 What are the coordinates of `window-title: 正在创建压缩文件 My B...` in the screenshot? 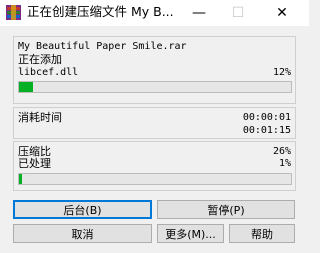 It's located at (100, 11).